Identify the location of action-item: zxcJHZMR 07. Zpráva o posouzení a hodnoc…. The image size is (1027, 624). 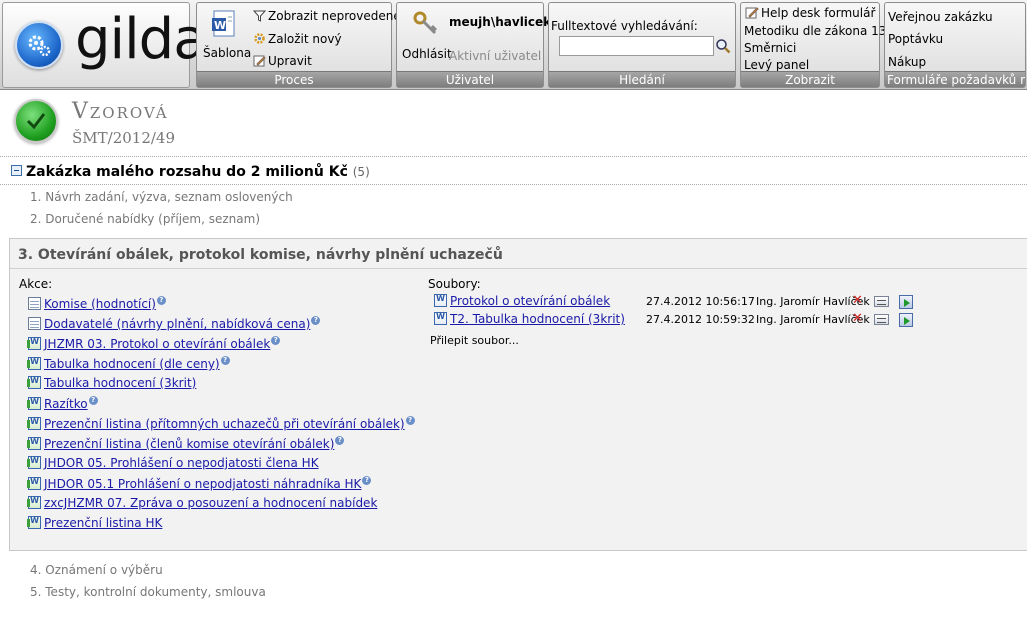
(202, 503).